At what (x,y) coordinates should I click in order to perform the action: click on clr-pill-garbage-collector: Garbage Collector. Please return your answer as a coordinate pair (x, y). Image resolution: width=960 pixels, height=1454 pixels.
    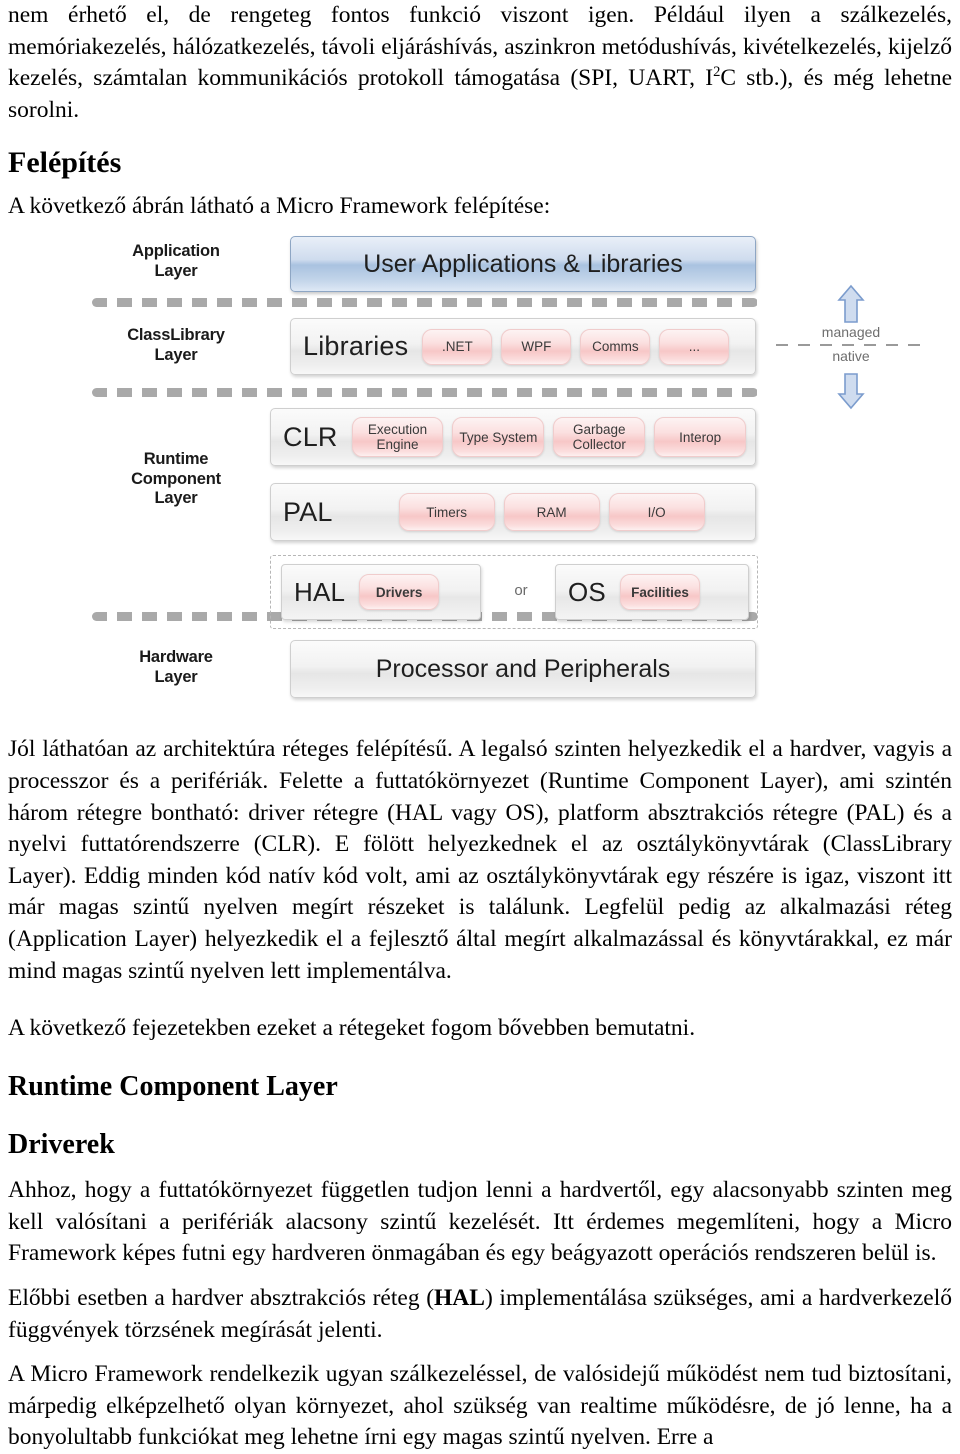
    Looking at the image, I should click on (599, 437).